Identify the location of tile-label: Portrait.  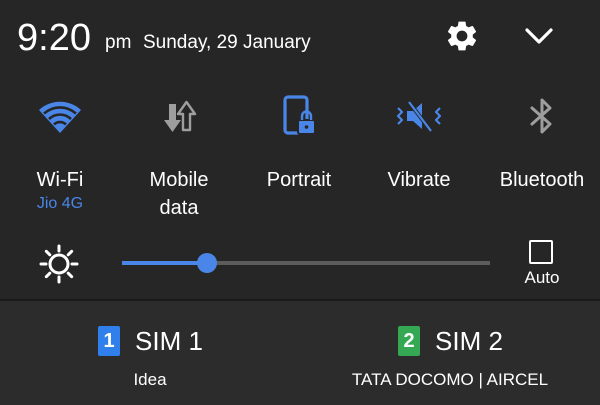
(299, 180).